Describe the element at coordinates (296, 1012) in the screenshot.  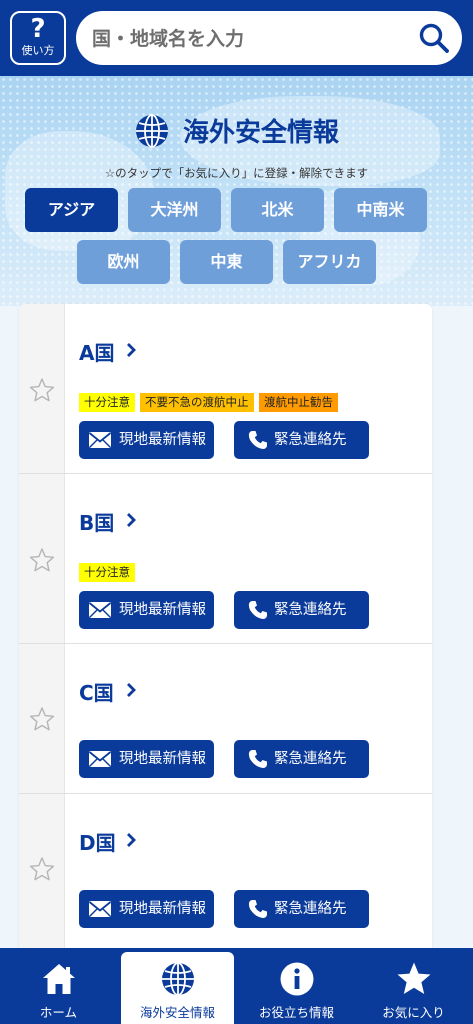
I see `nav-useful-info-label: お役立ち情報` at that location.